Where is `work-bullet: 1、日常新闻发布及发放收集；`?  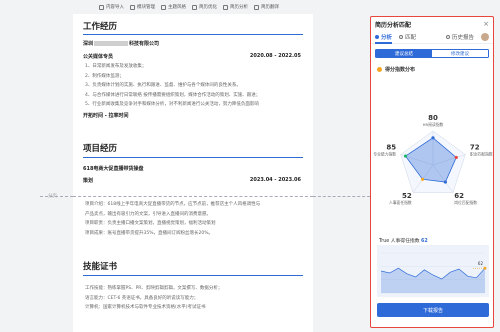 work-bullet: 1、日常新闻发布及发放收集； is located at coordinates (116, 66).